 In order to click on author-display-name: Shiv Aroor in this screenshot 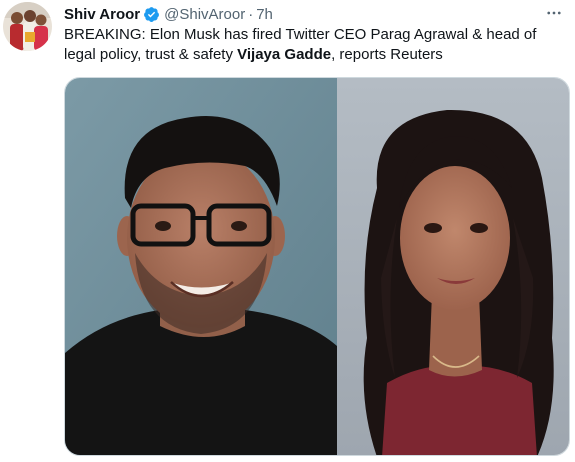, I will do `click(102, 14)`.